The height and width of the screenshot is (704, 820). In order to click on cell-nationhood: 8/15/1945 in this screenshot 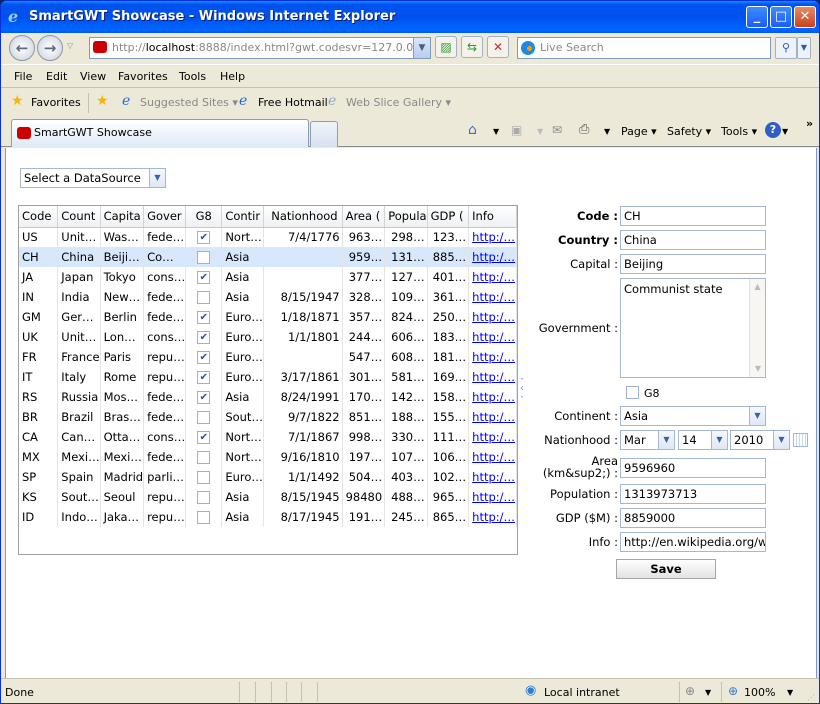, I will do `click(303, 497)`.